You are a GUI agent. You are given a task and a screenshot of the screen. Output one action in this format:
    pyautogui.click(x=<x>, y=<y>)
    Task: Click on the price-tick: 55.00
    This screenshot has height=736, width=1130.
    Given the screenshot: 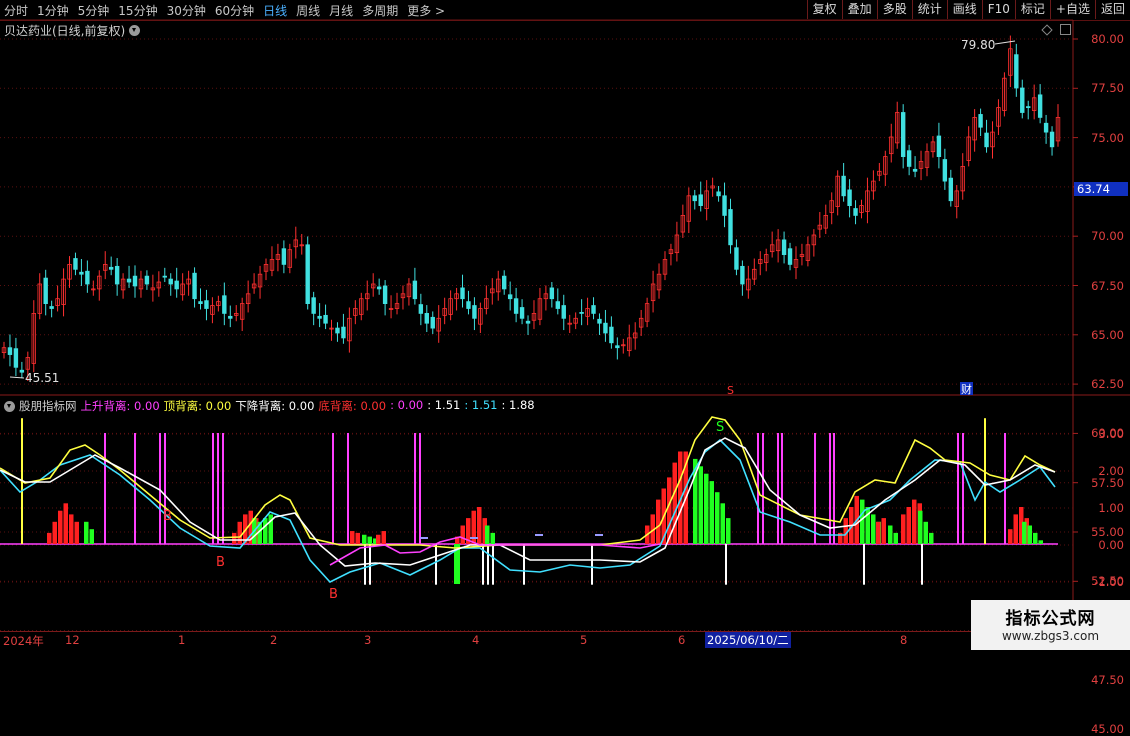 What is the action you would take?
    pyautogui.click(x=1107, y=532)
    